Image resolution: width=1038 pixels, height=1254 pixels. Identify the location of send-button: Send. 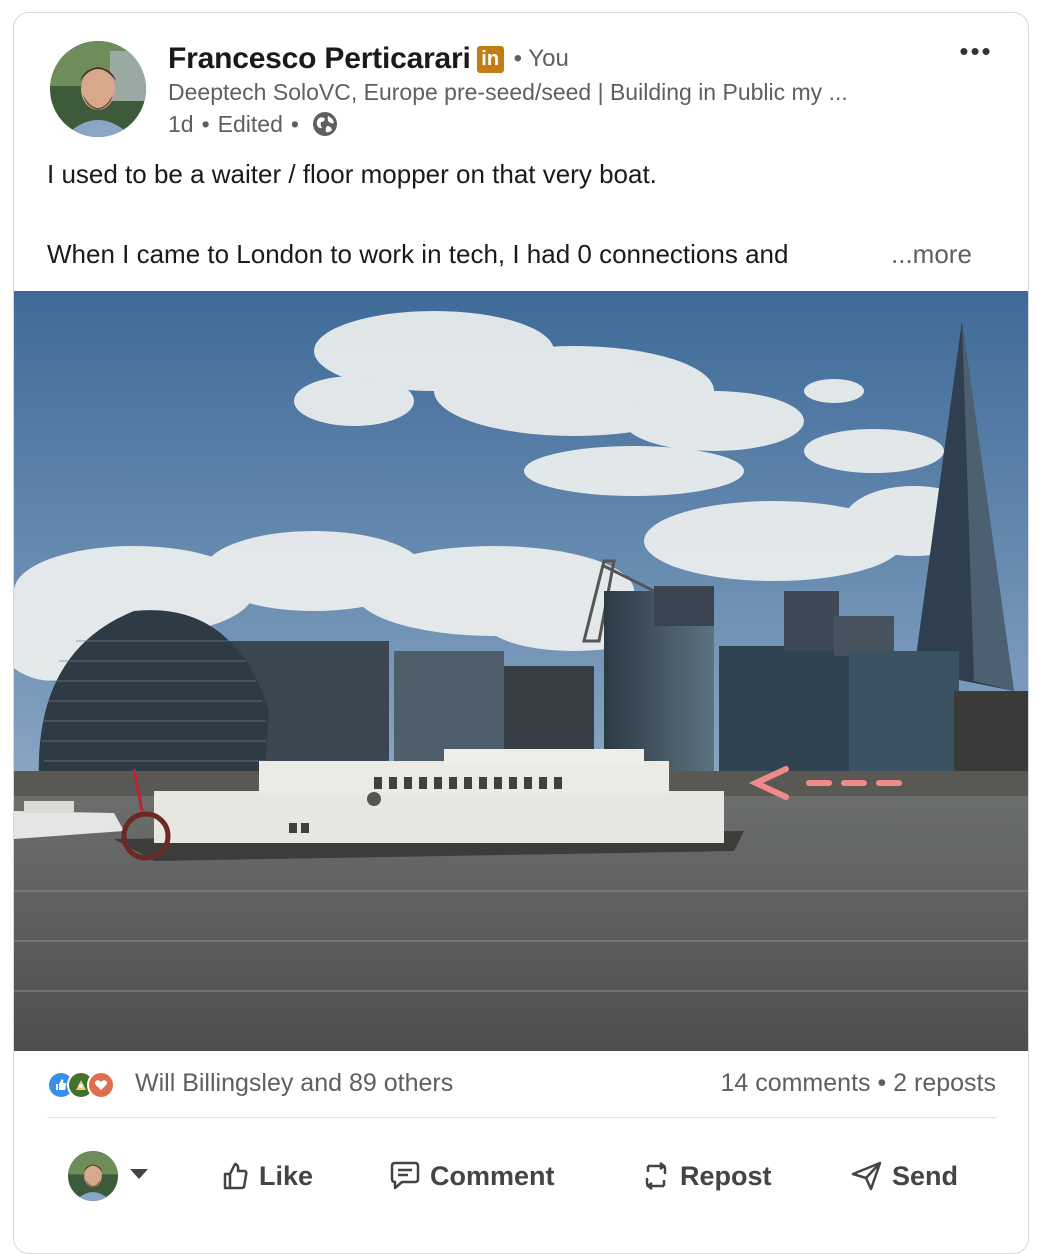
(904, 1176).